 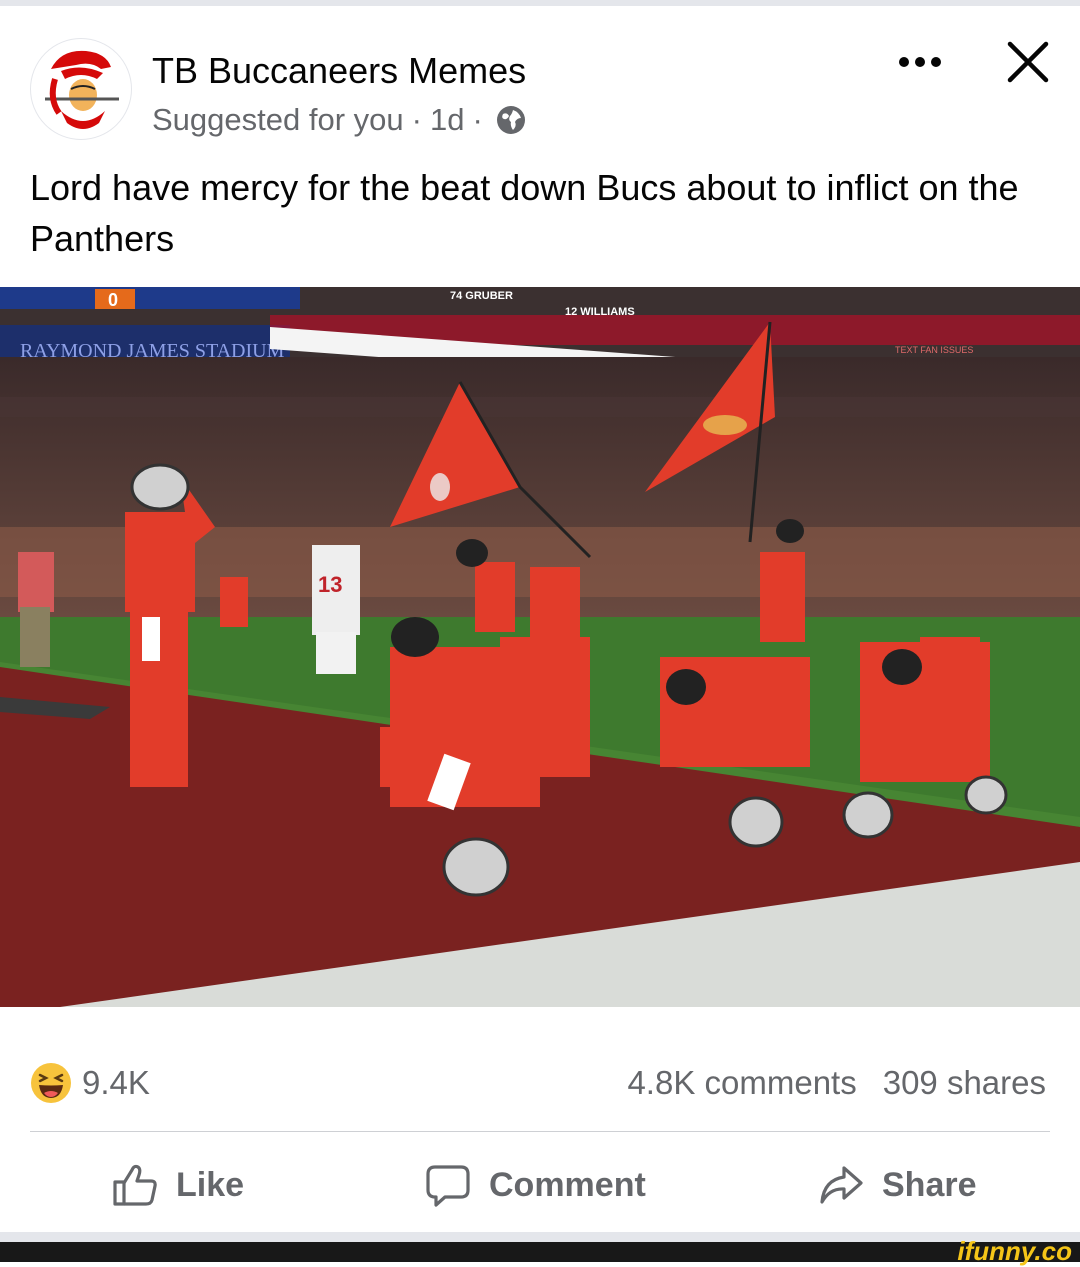 I want to click on shares-count: 309 shares, so click(x=964, y=1082).